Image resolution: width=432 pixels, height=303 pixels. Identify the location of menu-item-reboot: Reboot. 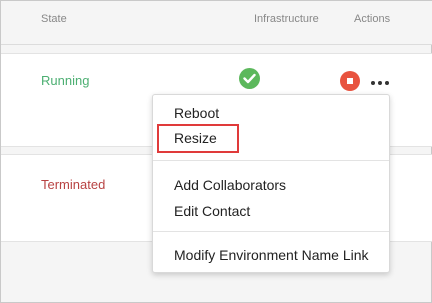
(196, 113).